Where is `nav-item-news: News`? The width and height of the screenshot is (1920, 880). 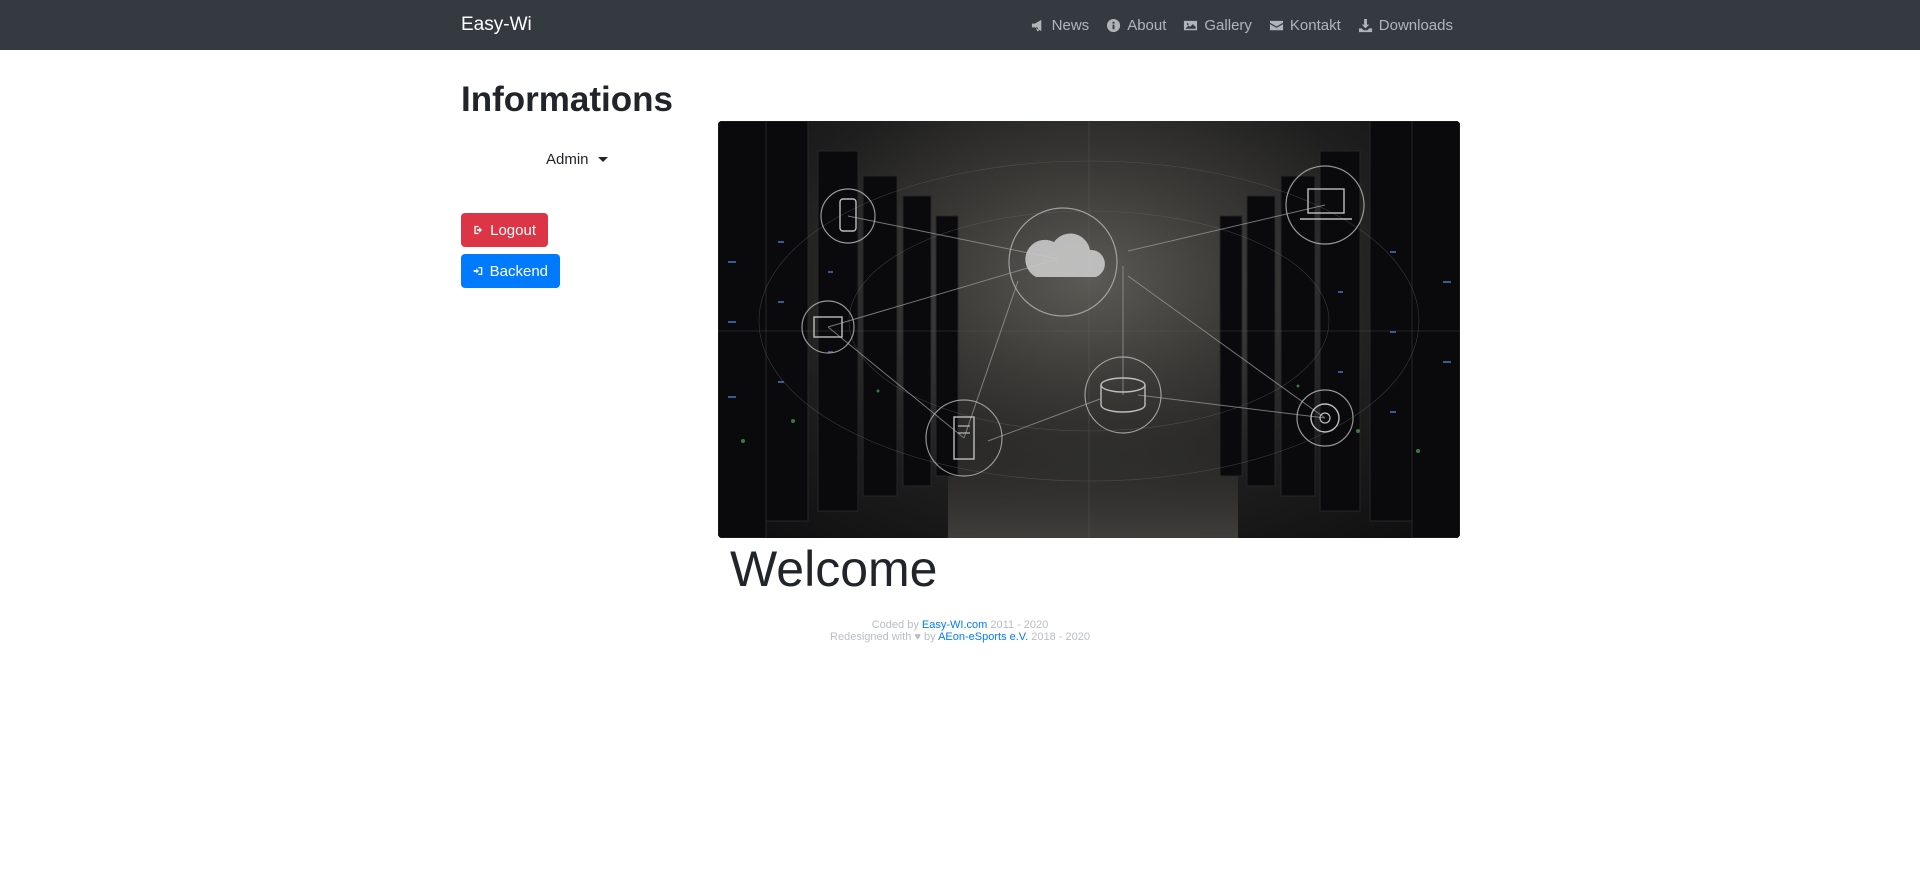
nav-item-news: News is located at coordinates (1060, 25).